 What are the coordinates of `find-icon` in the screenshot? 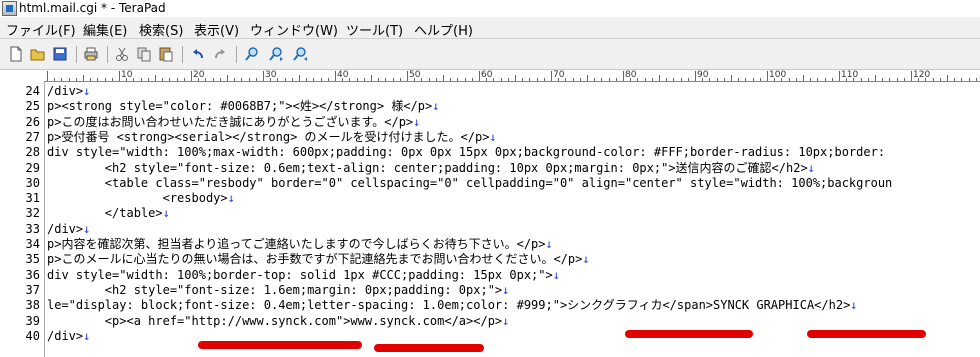 It's located at (252, 54).